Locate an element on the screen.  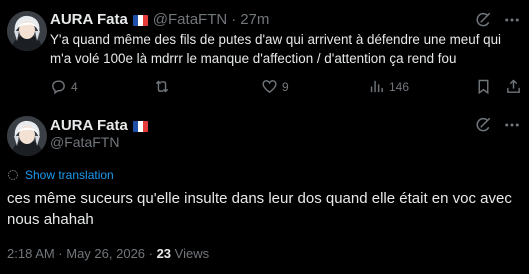
like-count: 9 is located at coordinates (285, 86).